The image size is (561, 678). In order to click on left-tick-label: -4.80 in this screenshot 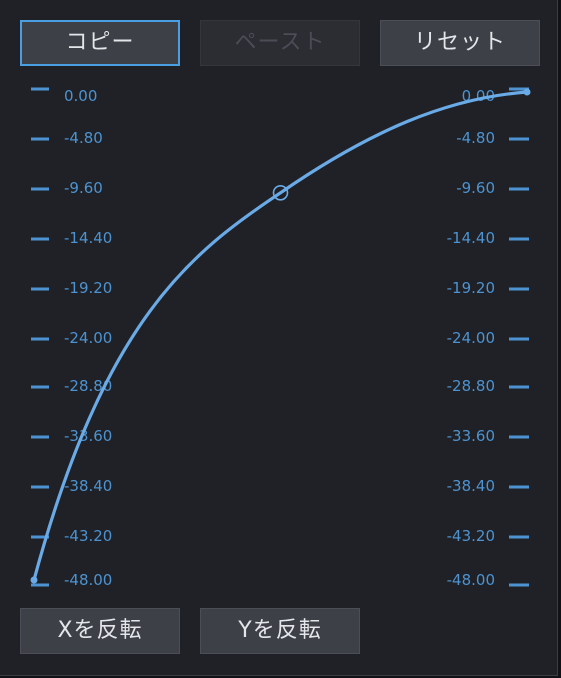, I will do `click(83, 138)`.